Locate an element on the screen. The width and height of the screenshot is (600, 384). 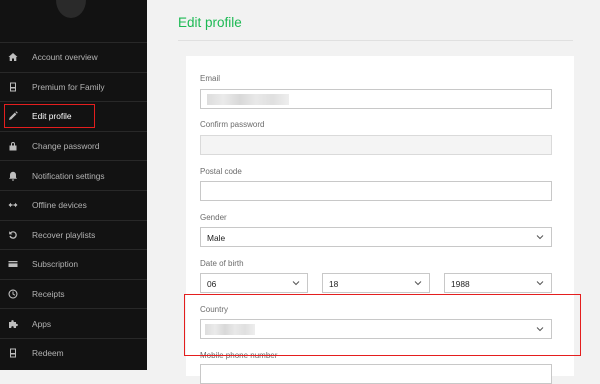
email-label: Email is located at coordinates (210, 78).